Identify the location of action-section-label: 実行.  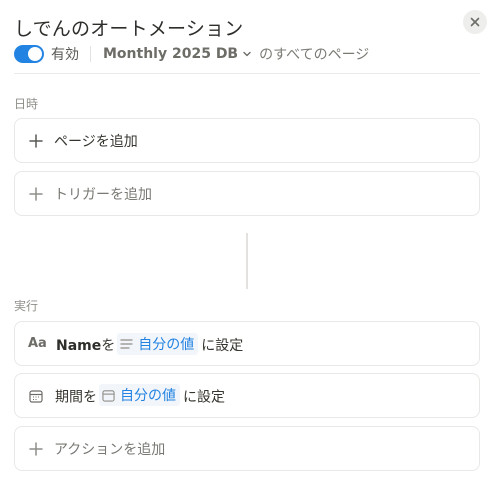
(26, 306).